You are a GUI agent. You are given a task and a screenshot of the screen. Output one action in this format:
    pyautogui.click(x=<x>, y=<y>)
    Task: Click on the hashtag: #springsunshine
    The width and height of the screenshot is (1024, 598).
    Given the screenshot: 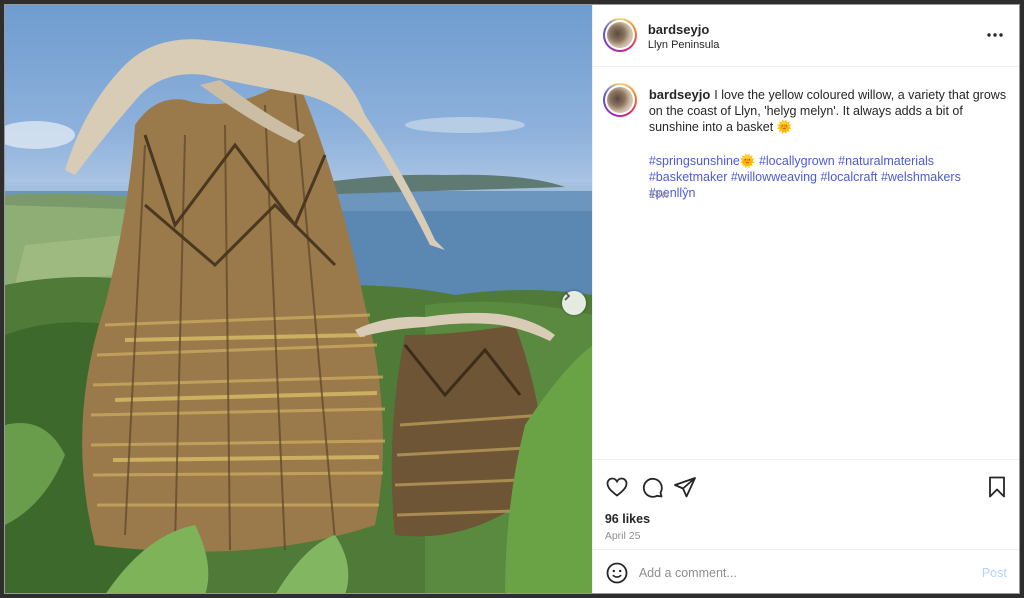 What is the action you would take?
    pyautogui.click(x=694, y=161)
    